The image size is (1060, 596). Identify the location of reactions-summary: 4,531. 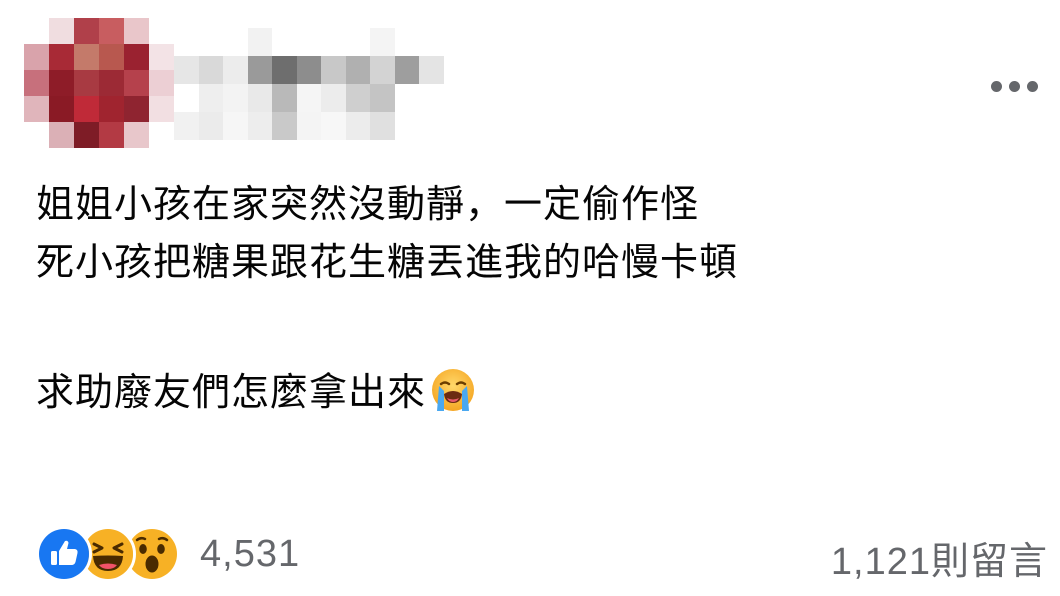
(168, 554).